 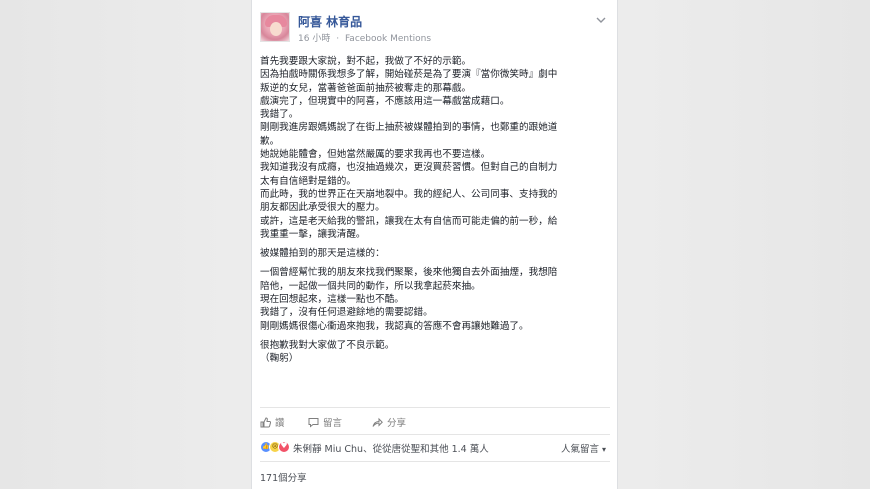 What do you see at coordinates (409, 221) in the screenshot?
I see `body-line: 或許，這是老天給我的警訊，讓我在太有自信而可能走偏的前一秒，給` at bounding box center [409, 221].